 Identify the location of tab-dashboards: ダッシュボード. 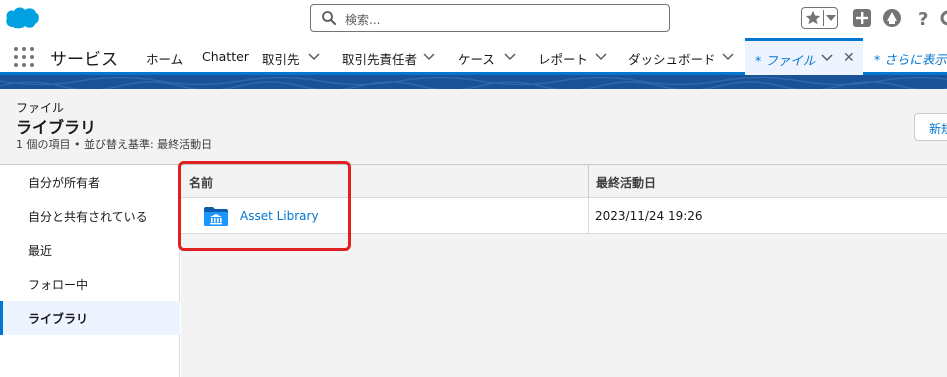
(681, 56).